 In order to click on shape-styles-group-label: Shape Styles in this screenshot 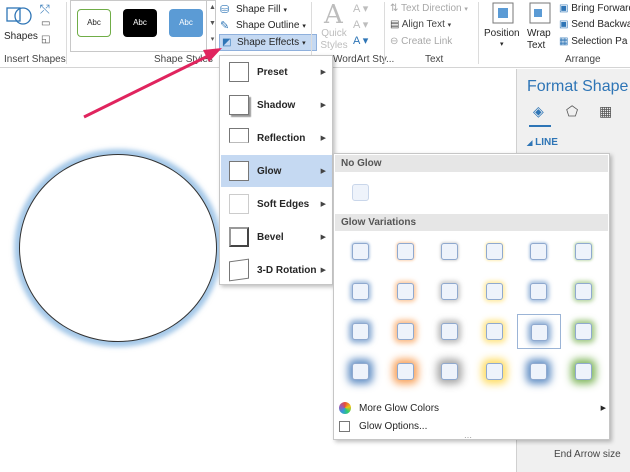, I will do `click(183, 59)`.